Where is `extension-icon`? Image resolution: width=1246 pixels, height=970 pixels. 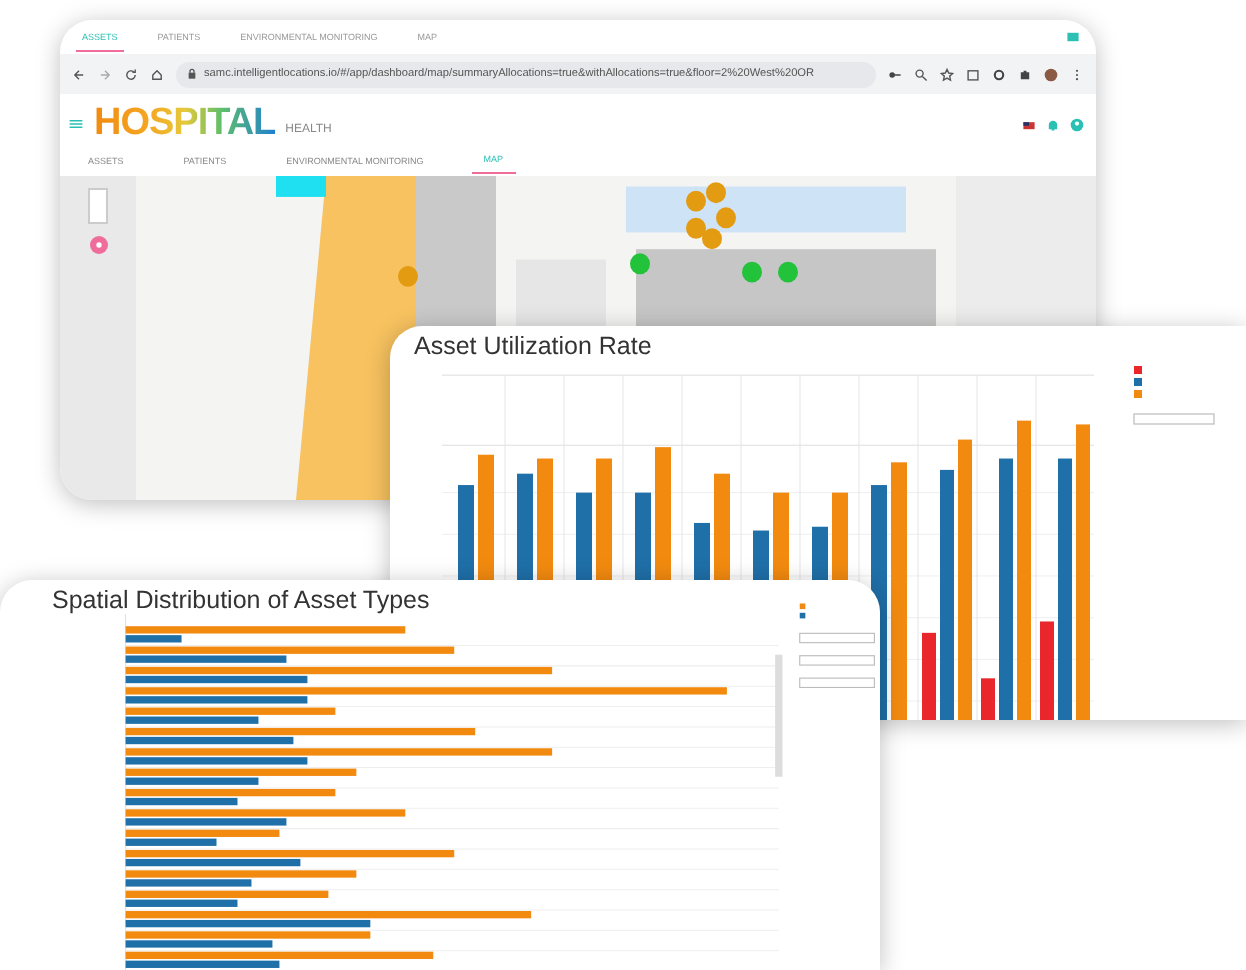
extension-icon is located at coordinates (1025, 74).